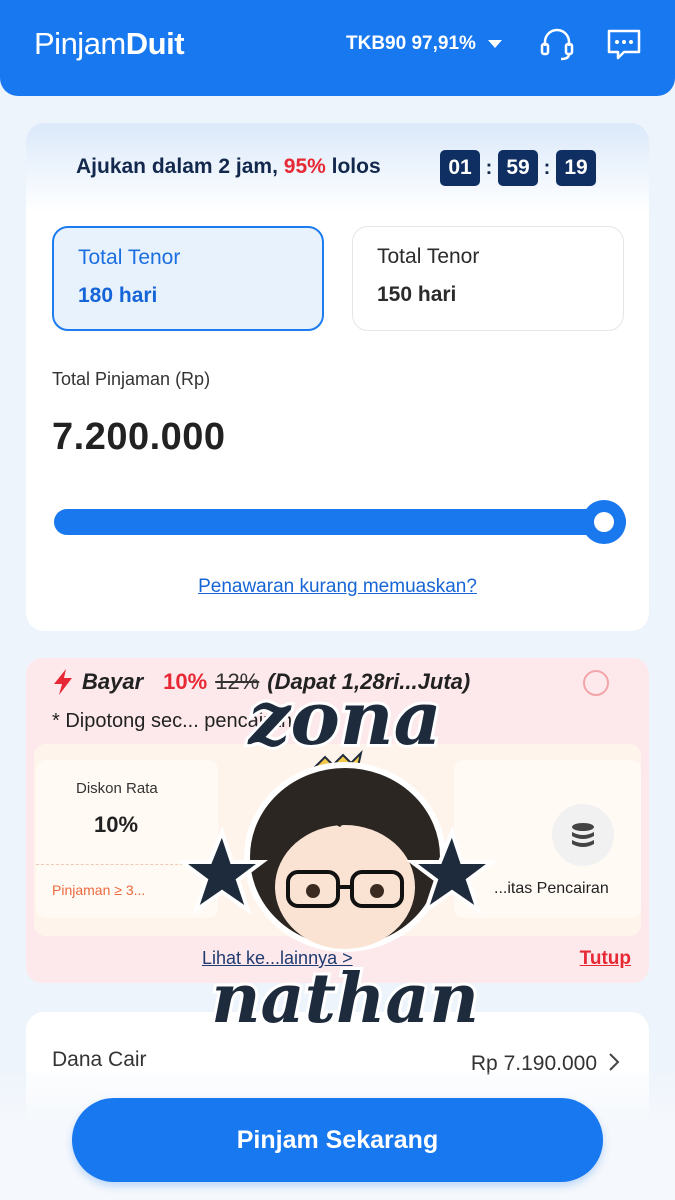  Describe the element at coordinates (337, 1140) in the screenshot. I see `borrow-now-button: Pinjam Sekarang` at that location.